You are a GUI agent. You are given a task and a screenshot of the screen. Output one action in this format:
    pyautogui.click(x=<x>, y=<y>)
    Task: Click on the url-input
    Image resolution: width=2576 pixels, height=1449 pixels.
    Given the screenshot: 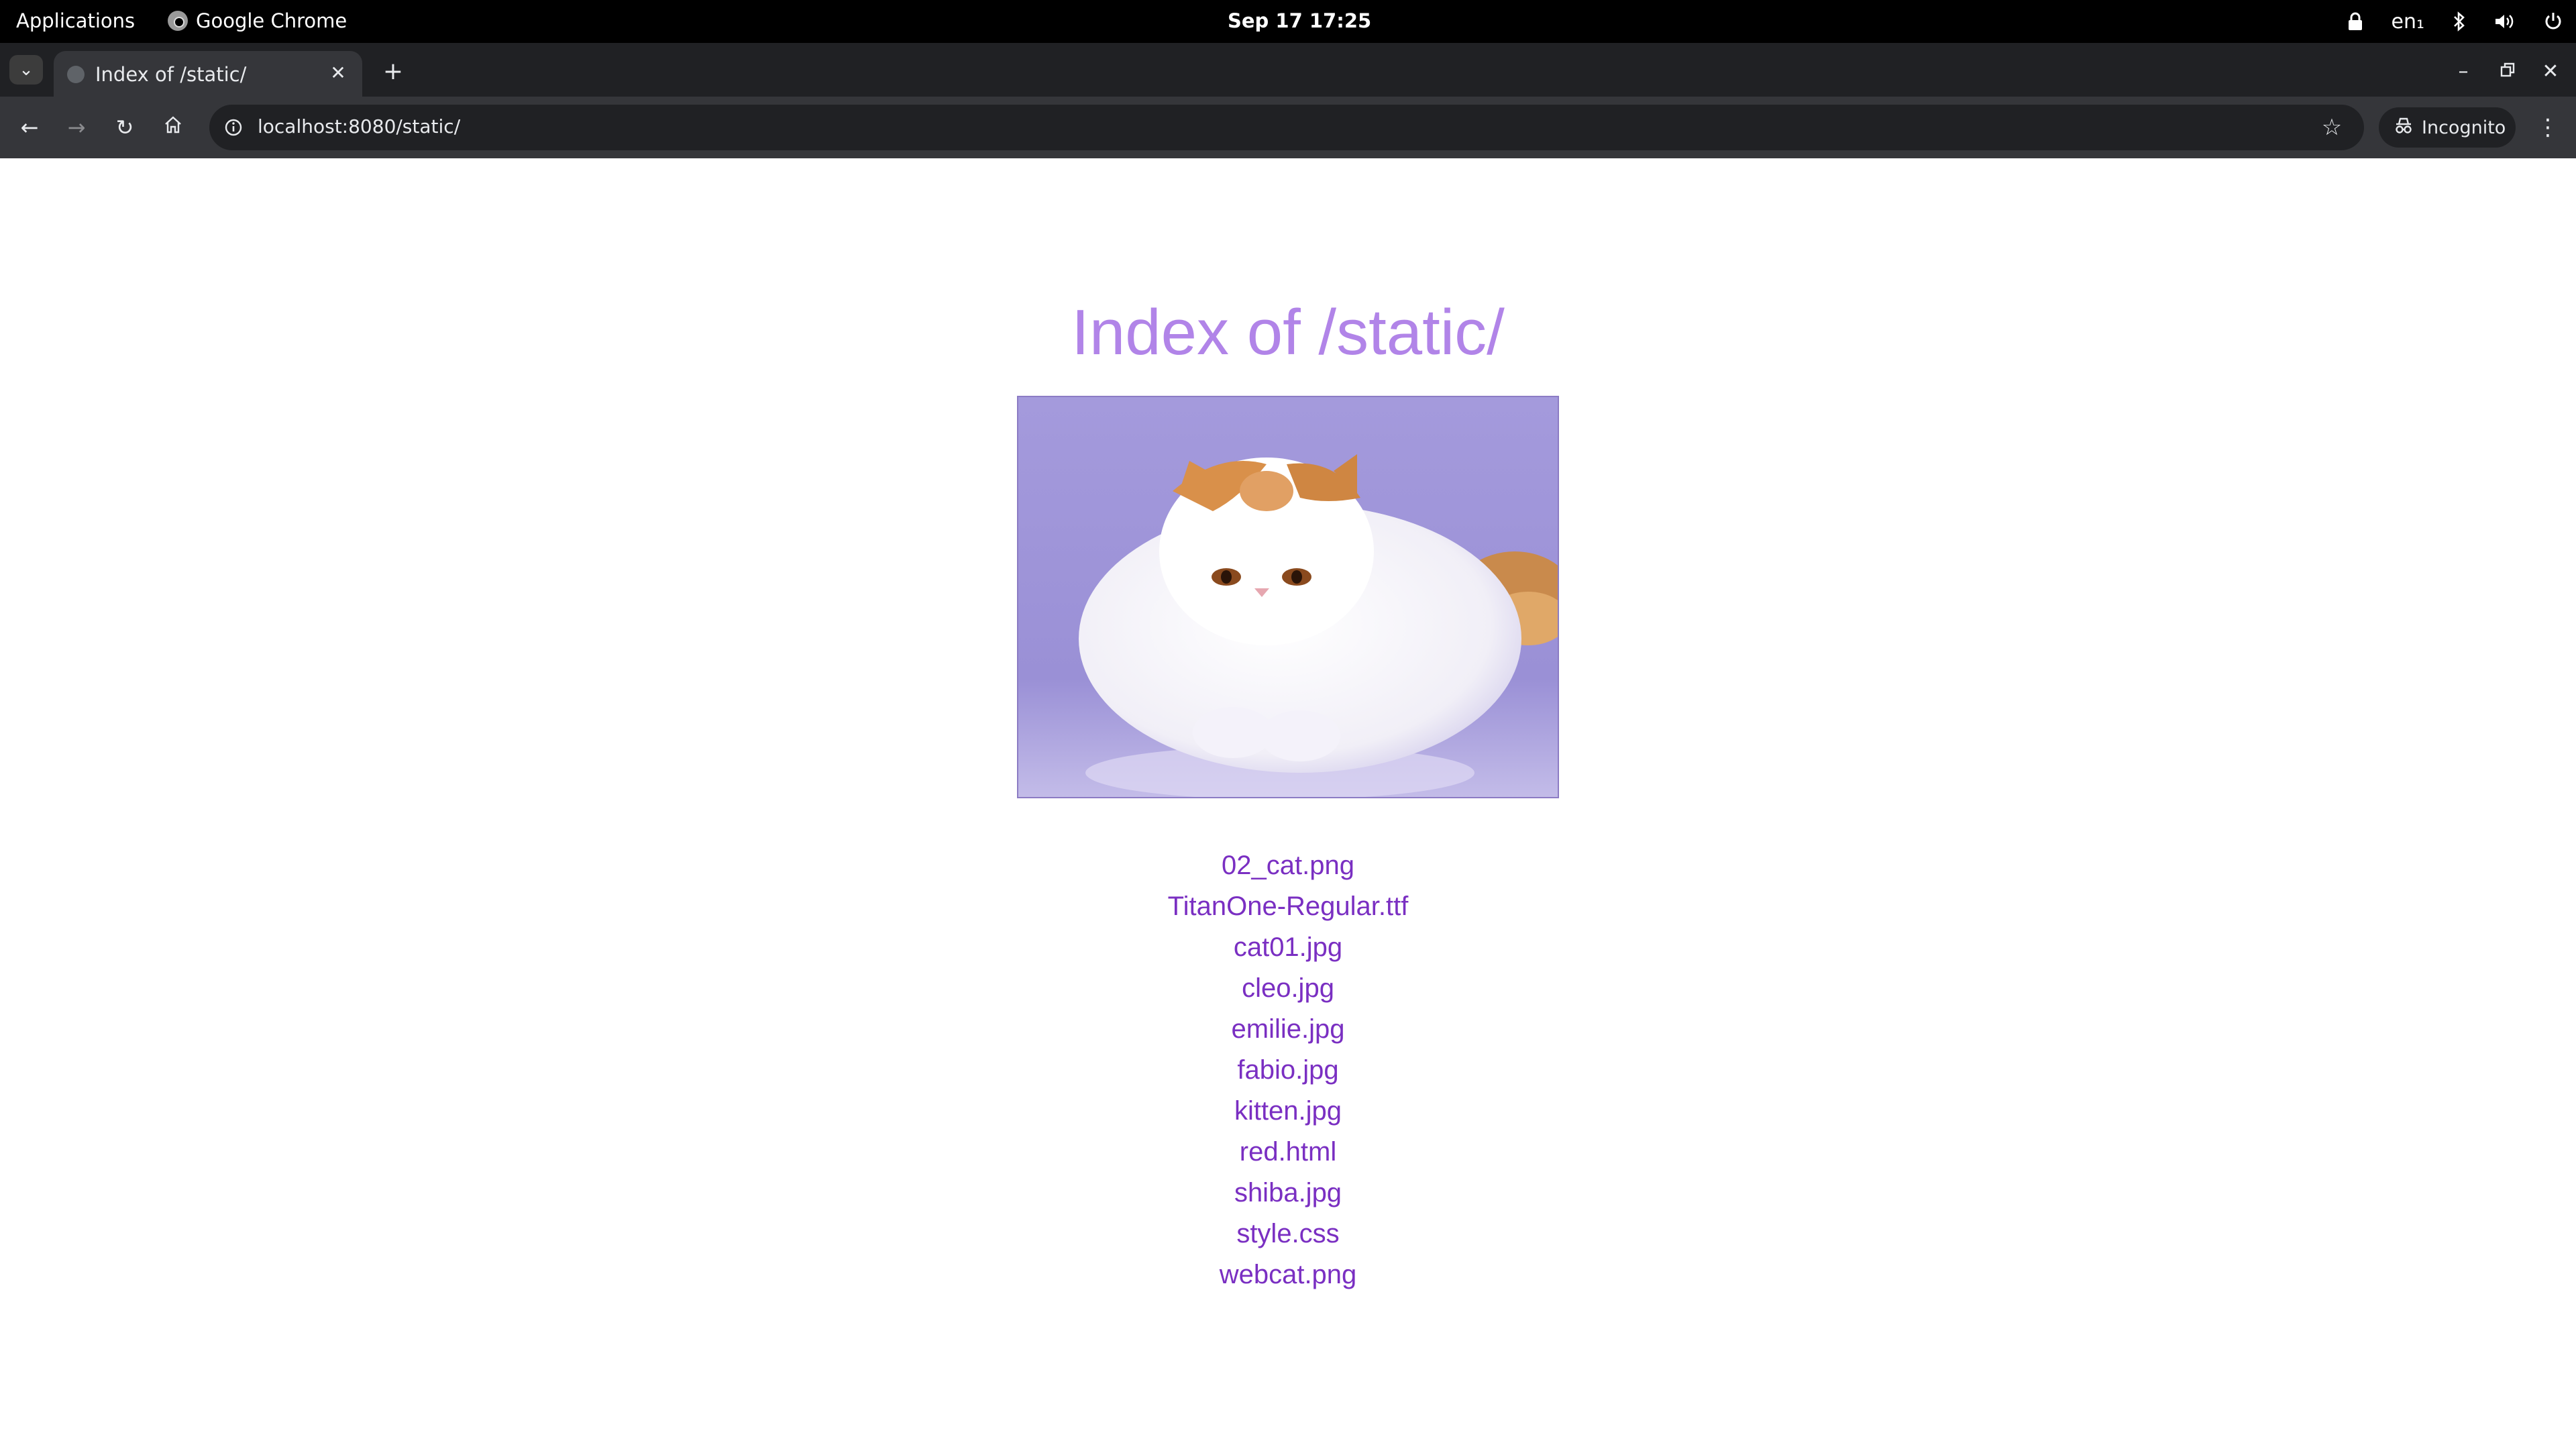 What is the action you would take?
    pyautogui.click(x=1264, y=126)
    